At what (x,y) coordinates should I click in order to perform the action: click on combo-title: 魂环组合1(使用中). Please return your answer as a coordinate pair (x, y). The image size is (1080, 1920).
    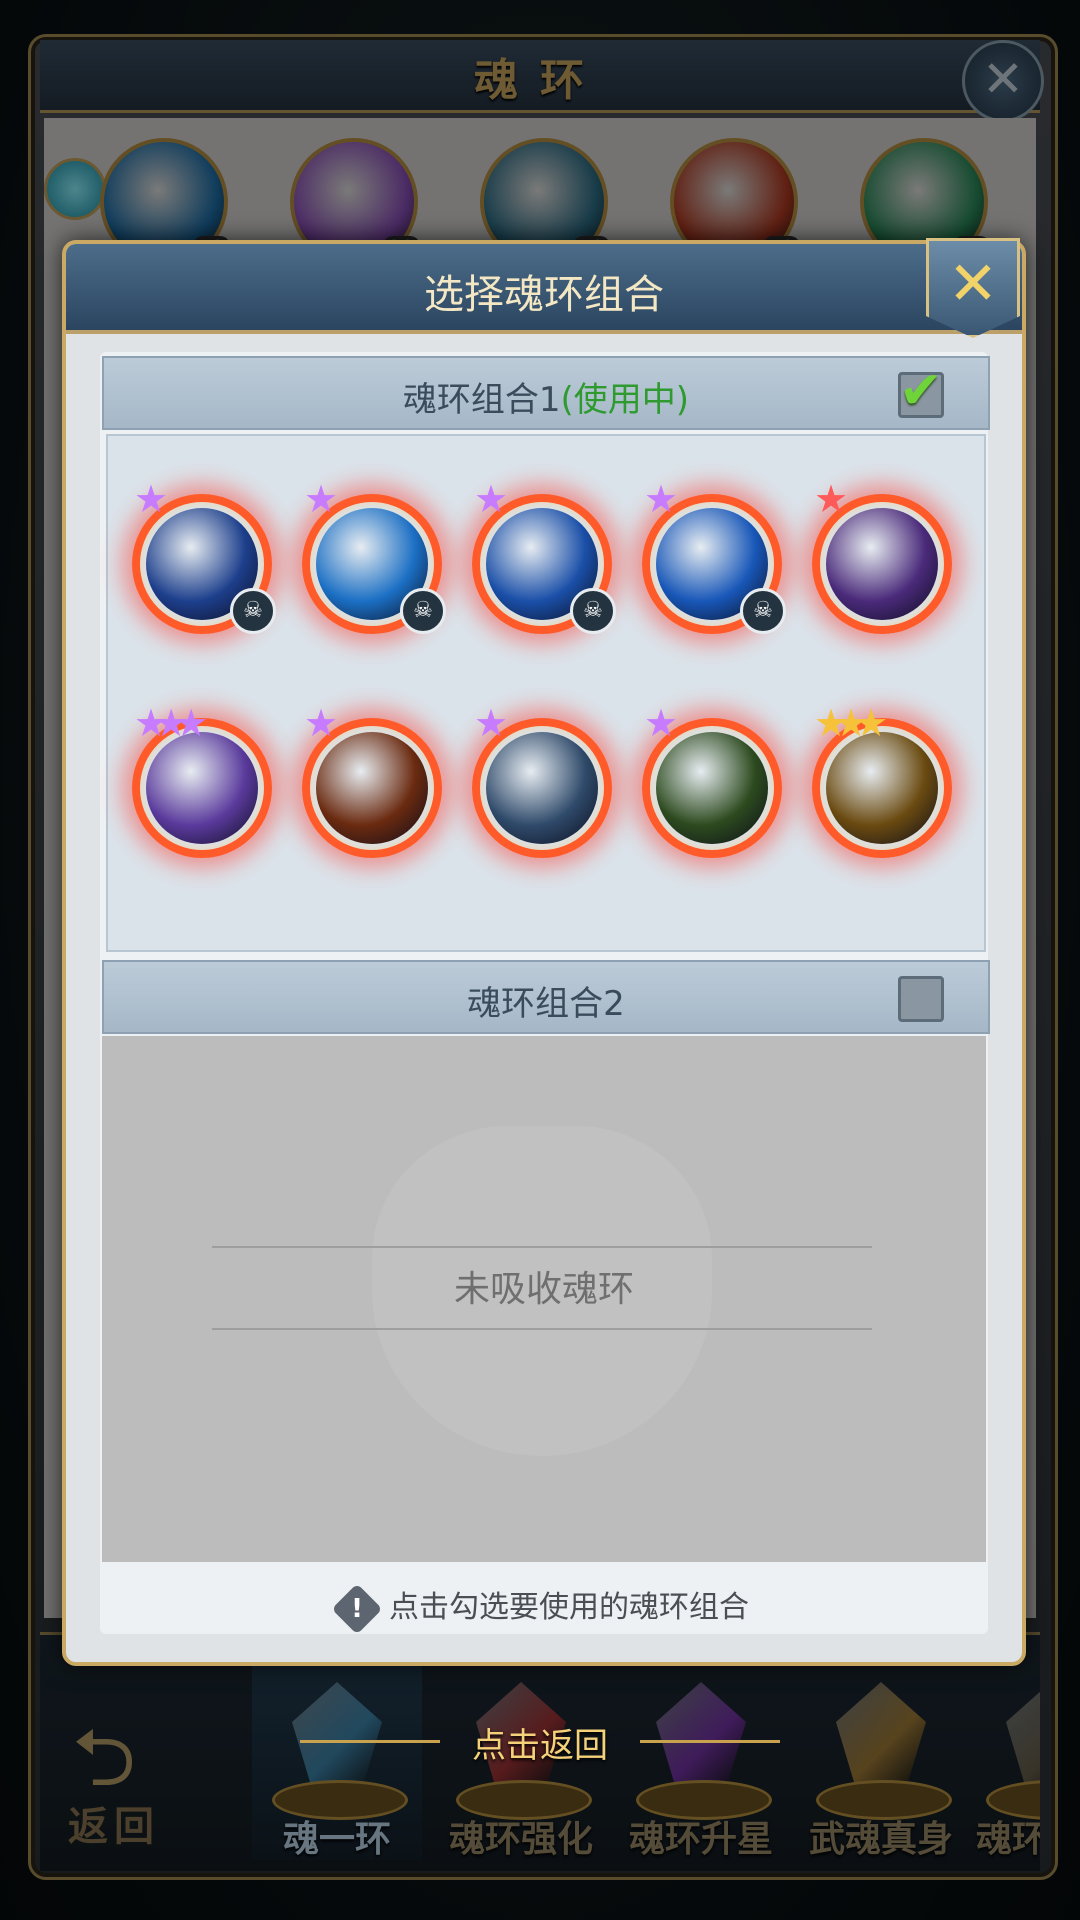
    Looking at the image, I should click on (546, 396).